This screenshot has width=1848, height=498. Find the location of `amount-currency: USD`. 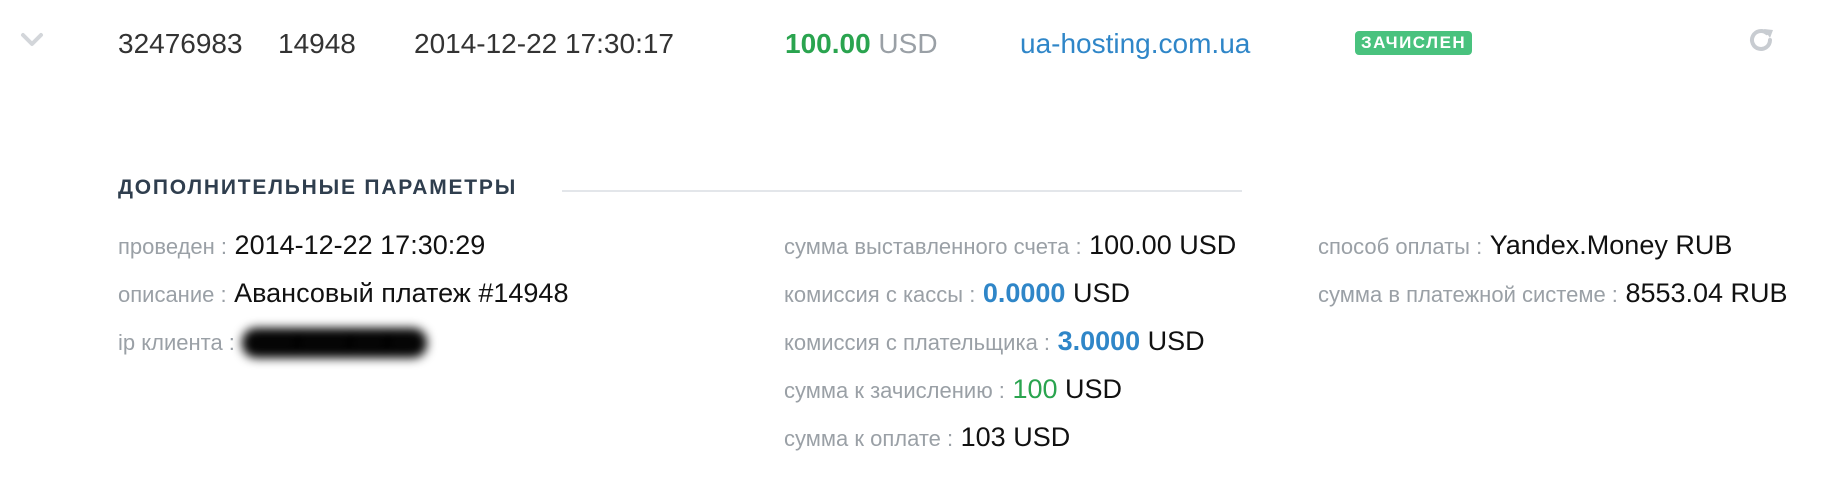

amount-currency: USD is located at coordinates (908, 43).